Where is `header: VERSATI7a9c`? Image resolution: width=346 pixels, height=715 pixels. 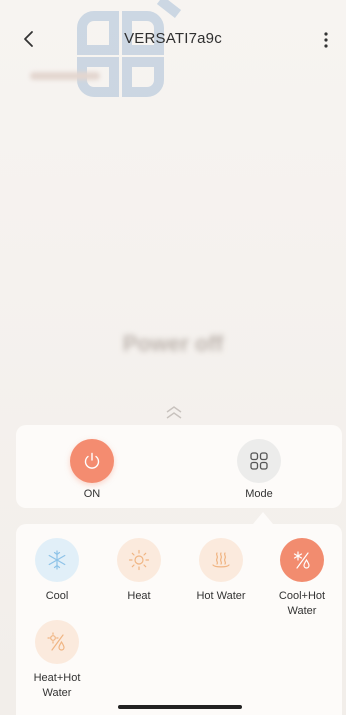
header: VERSATI7a9c is located at coordinates (173, 48).